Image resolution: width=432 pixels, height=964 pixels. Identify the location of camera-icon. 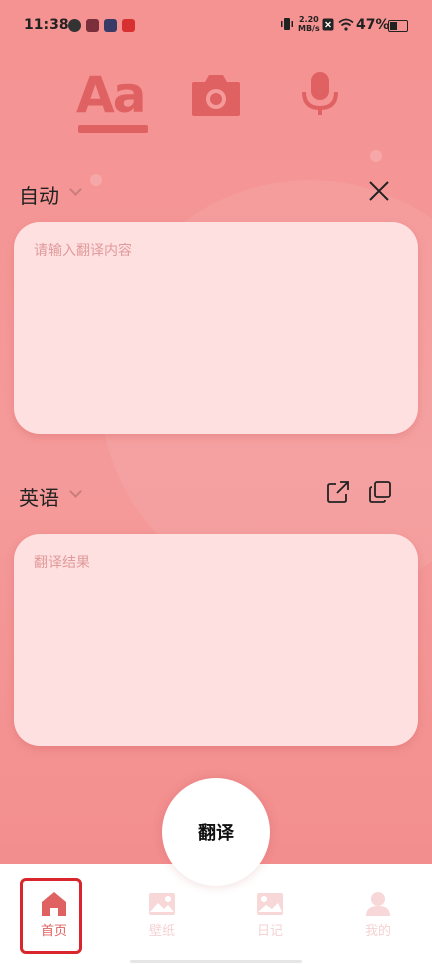
(216, 94).